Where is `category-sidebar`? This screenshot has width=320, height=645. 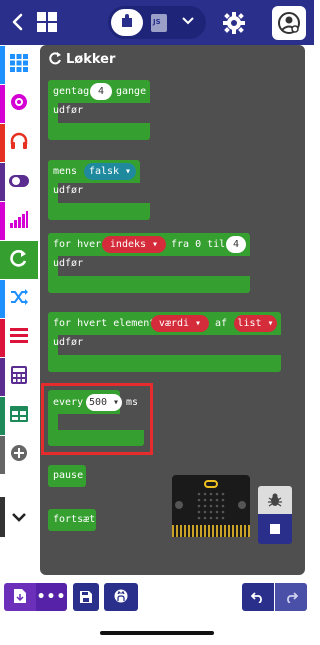
category-sidebar is located at coordinates (19, 310).